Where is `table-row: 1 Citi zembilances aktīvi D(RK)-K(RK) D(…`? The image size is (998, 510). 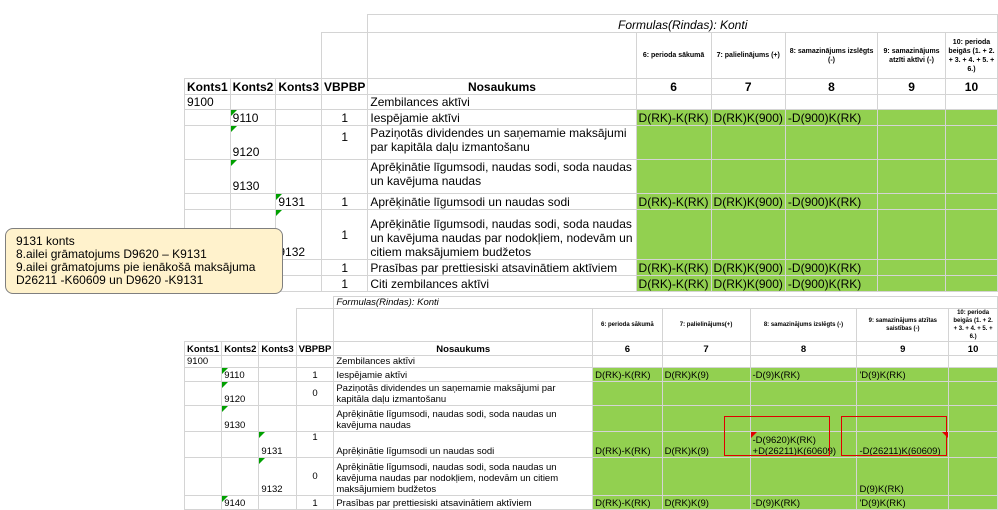
table-row: 1 Citi zembilances aktīvi D(RK)-K(RK) D(… is located at coordinates (591, 283).